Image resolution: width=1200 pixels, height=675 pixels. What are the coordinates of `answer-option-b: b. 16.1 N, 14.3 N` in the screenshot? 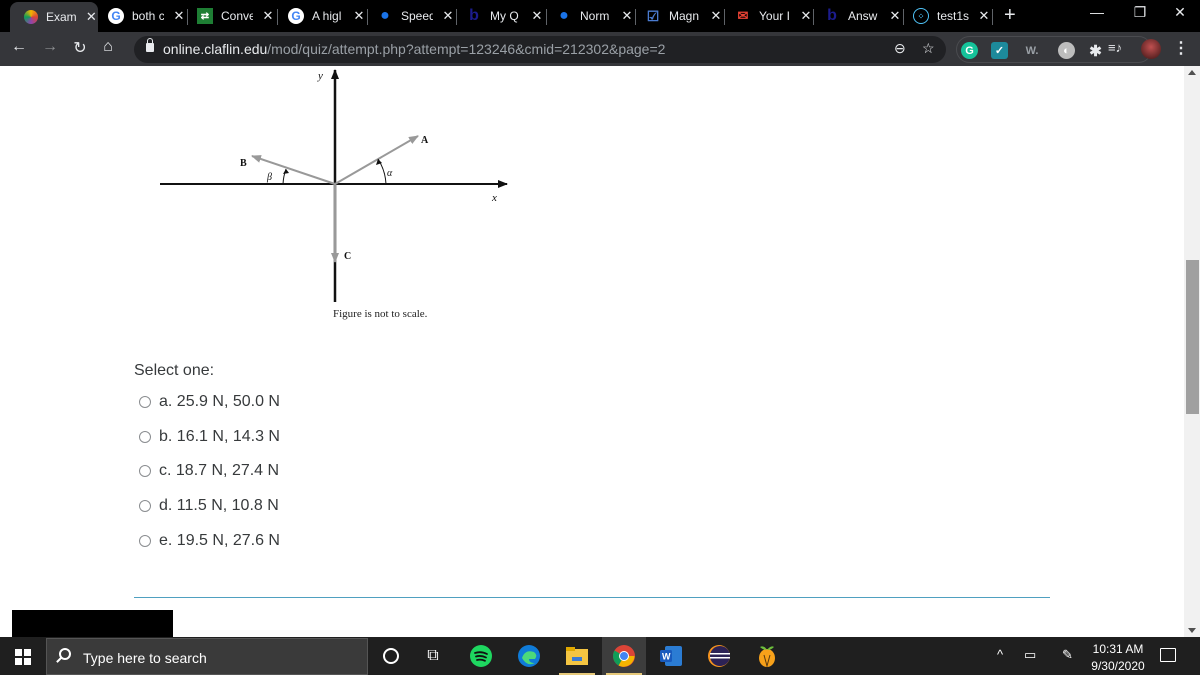 It's located at (209, 437).